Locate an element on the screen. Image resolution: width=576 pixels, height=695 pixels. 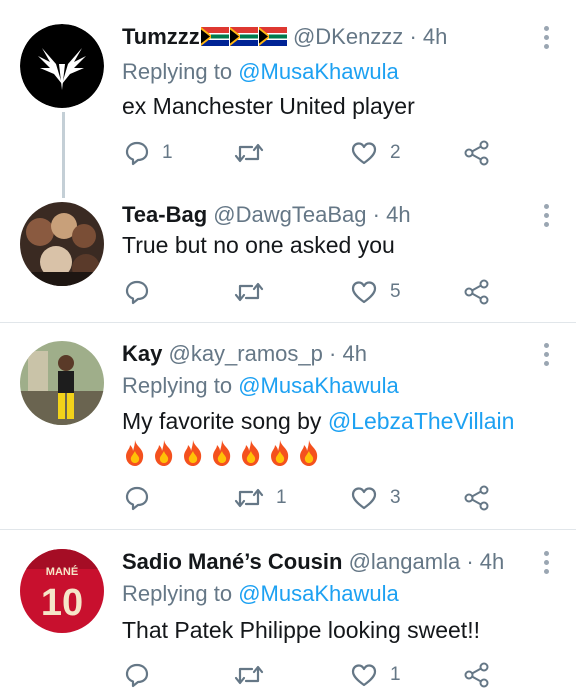
user-handle: @DawgTeaBag is located at coordinates (289, 214).